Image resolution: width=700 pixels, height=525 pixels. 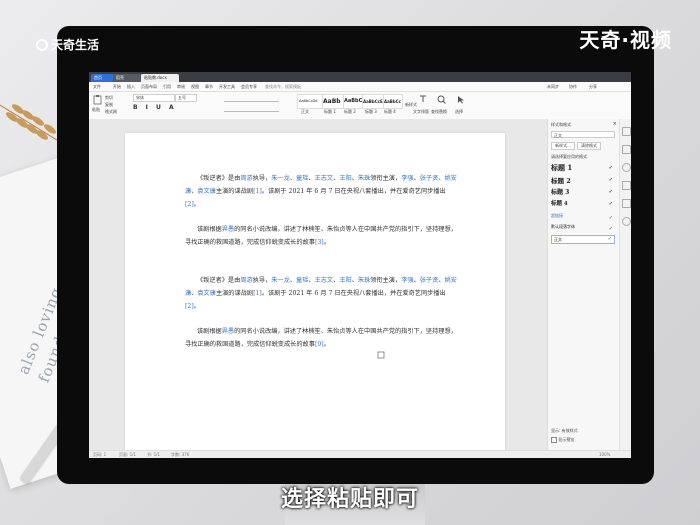 What do you see at coordinates (186, 98) in the screenshot?
I see `font-size-select: 五号` at bounding box center [186, 98].